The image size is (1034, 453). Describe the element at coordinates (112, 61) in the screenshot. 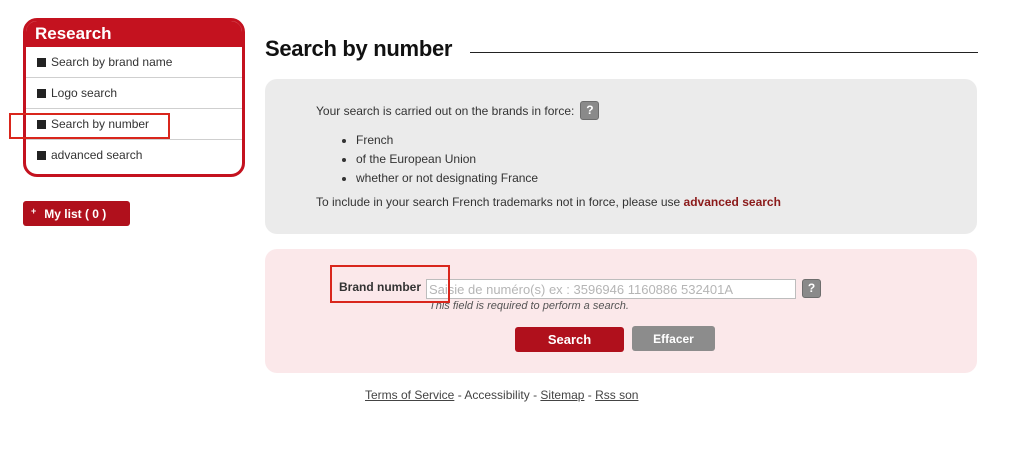

I see `sidebar-item-label: Search by brand name` at that location.